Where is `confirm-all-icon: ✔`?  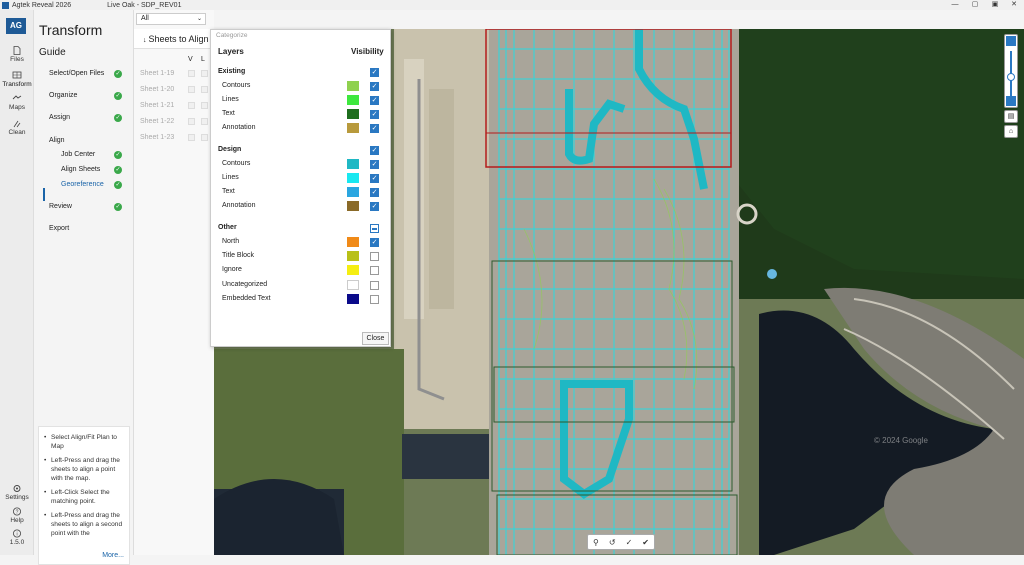 confirm-all-icon: ✔ is located at coordinates (645, 542).